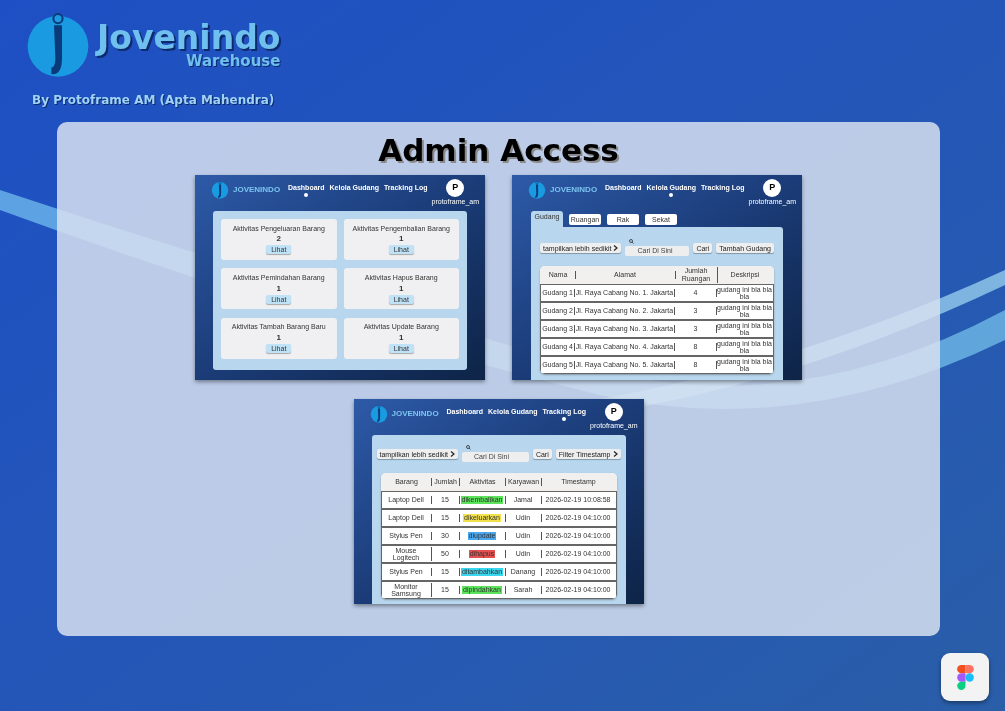  What do you see at coordinates (278, 239) in the screenshot?
I see `card-count: 2` at bounding box center [278, 239].